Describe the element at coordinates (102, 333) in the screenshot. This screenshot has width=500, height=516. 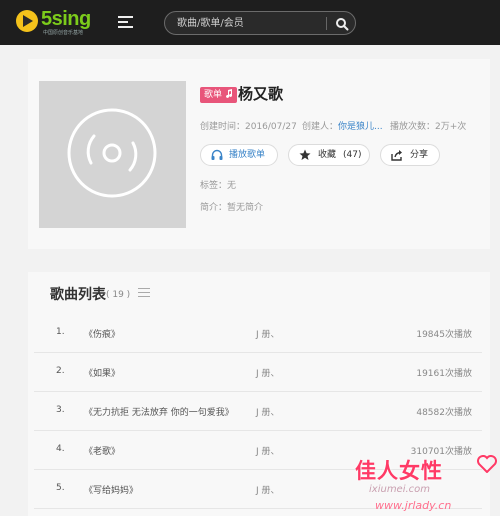
I see `song-name: 《伤痕》` at that location.